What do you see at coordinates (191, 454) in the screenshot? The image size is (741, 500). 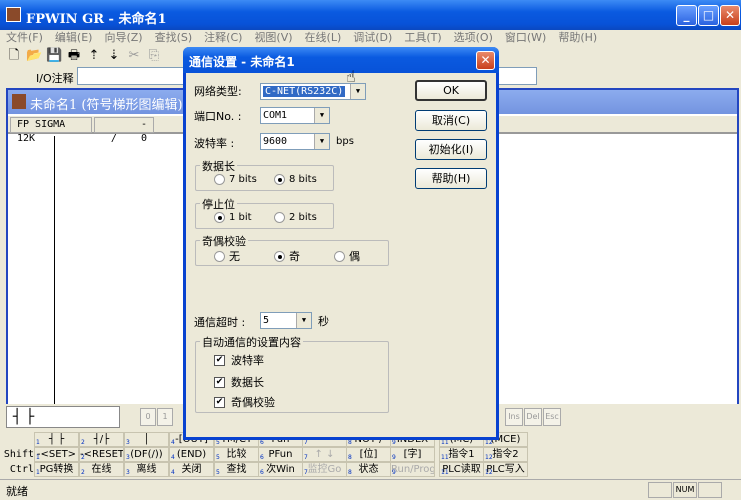 I see `function-key: 4 (END)` at bounding box center [191, 454].